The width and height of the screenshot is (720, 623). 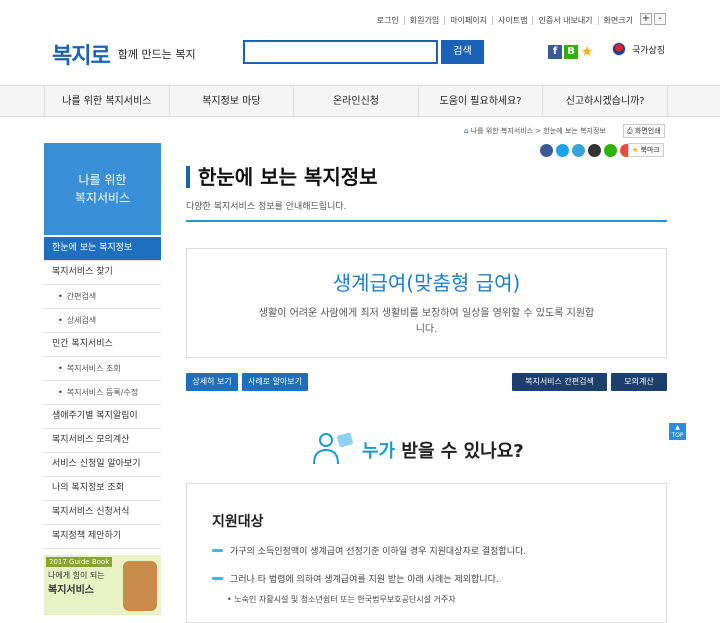 What do you see at coordinates (102, 273) in the screenshot?
I see `sidebar-item-find-service: 복지서비스 찾기` at bounding box center [102, 273].